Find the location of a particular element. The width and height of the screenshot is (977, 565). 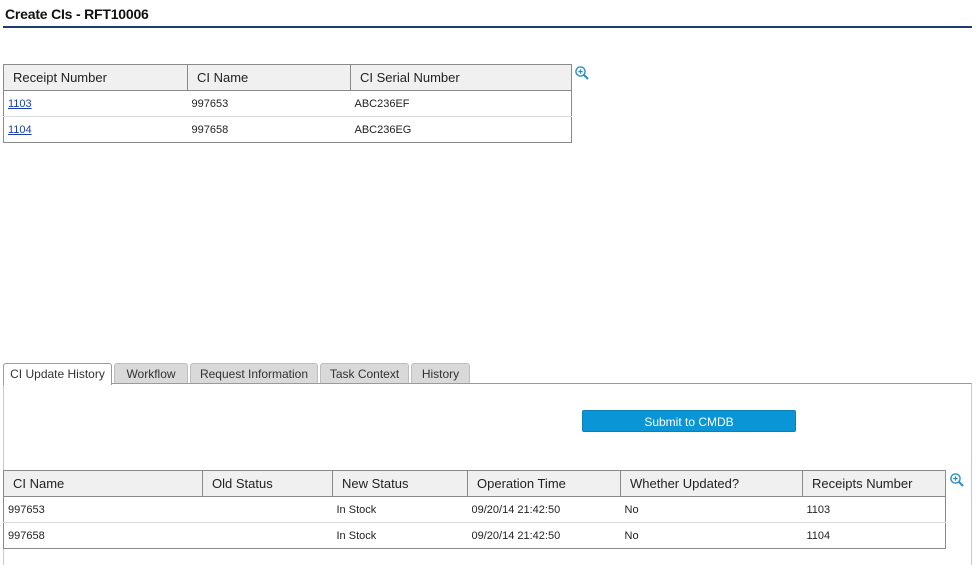

receipts-number-cell: 1103 is located at coordinates (874, 509).